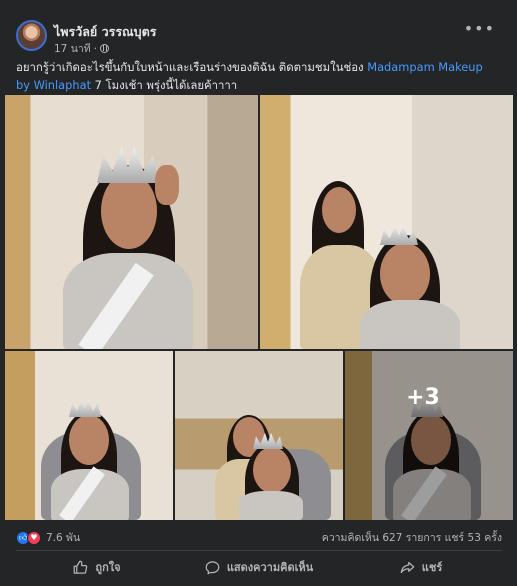 Image resolution: width=517 pixels, height=586 pixels. What do you see at coordinates (212, 567) in the screenshot?
I see `comment-icon` at bounding box center [212, 567].